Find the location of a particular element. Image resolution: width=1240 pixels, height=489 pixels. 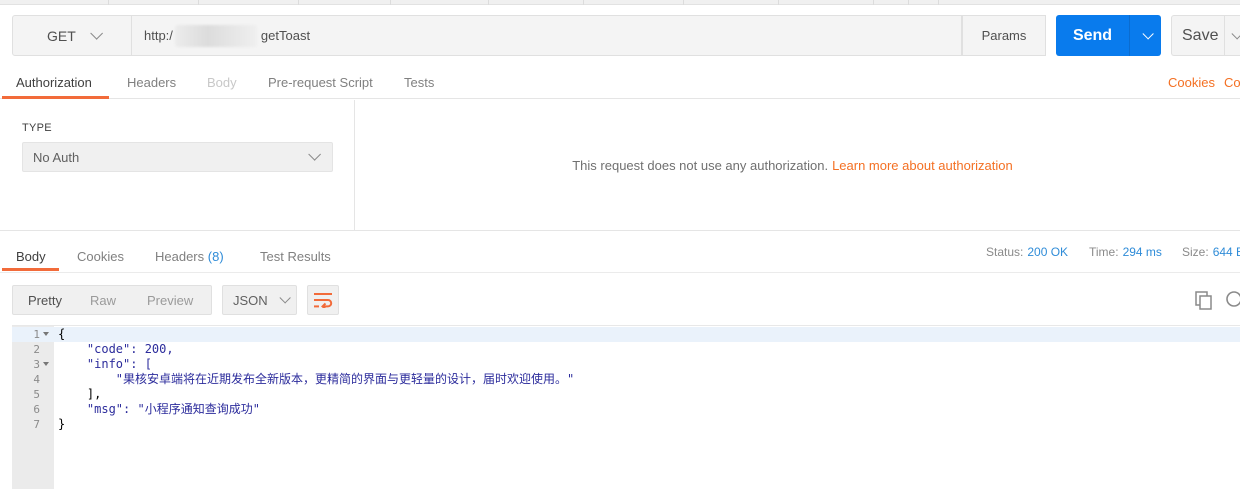

tab-tests: Tests is located at coordinates (419, 82).